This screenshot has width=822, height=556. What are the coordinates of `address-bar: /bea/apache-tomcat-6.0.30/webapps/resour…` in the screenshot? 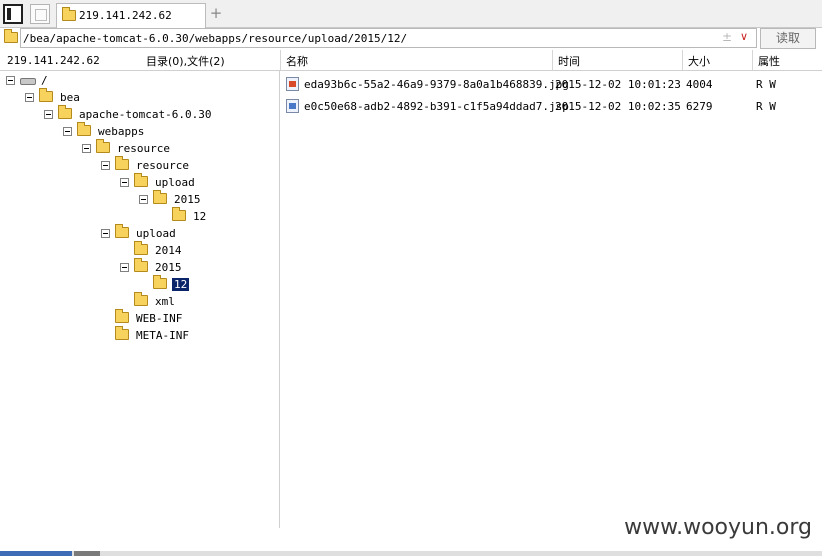 It's located at (411, 39).